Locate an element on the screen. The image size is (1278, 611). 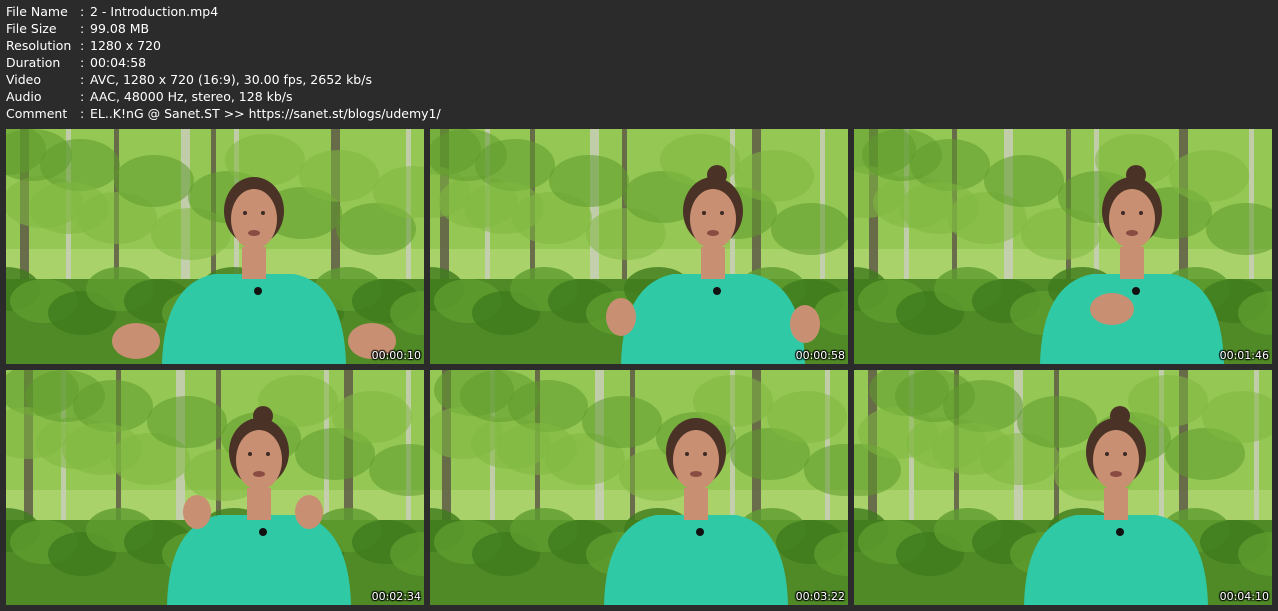
timestamp-label: 00:02:34 is located at coordinates (396, 596).